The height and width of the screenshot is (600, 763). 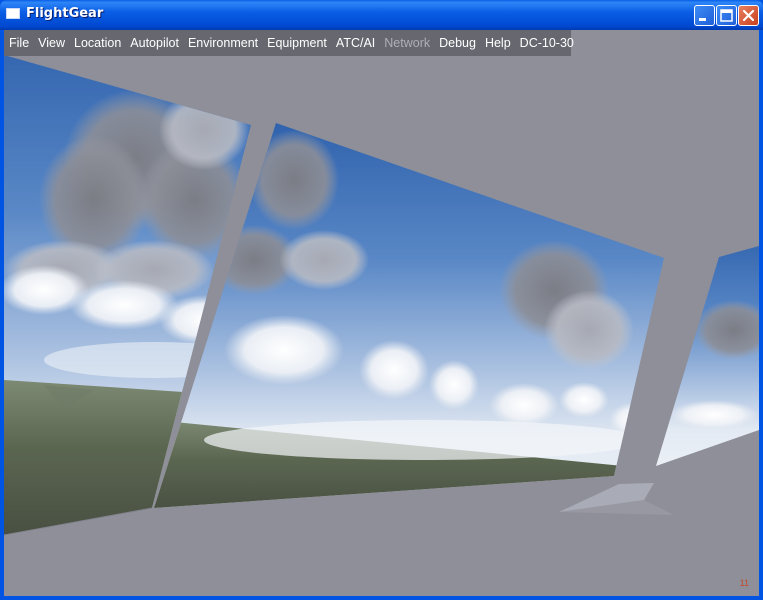 I want to click on menu-equipment: Equipment, so click(x=297, y=43).